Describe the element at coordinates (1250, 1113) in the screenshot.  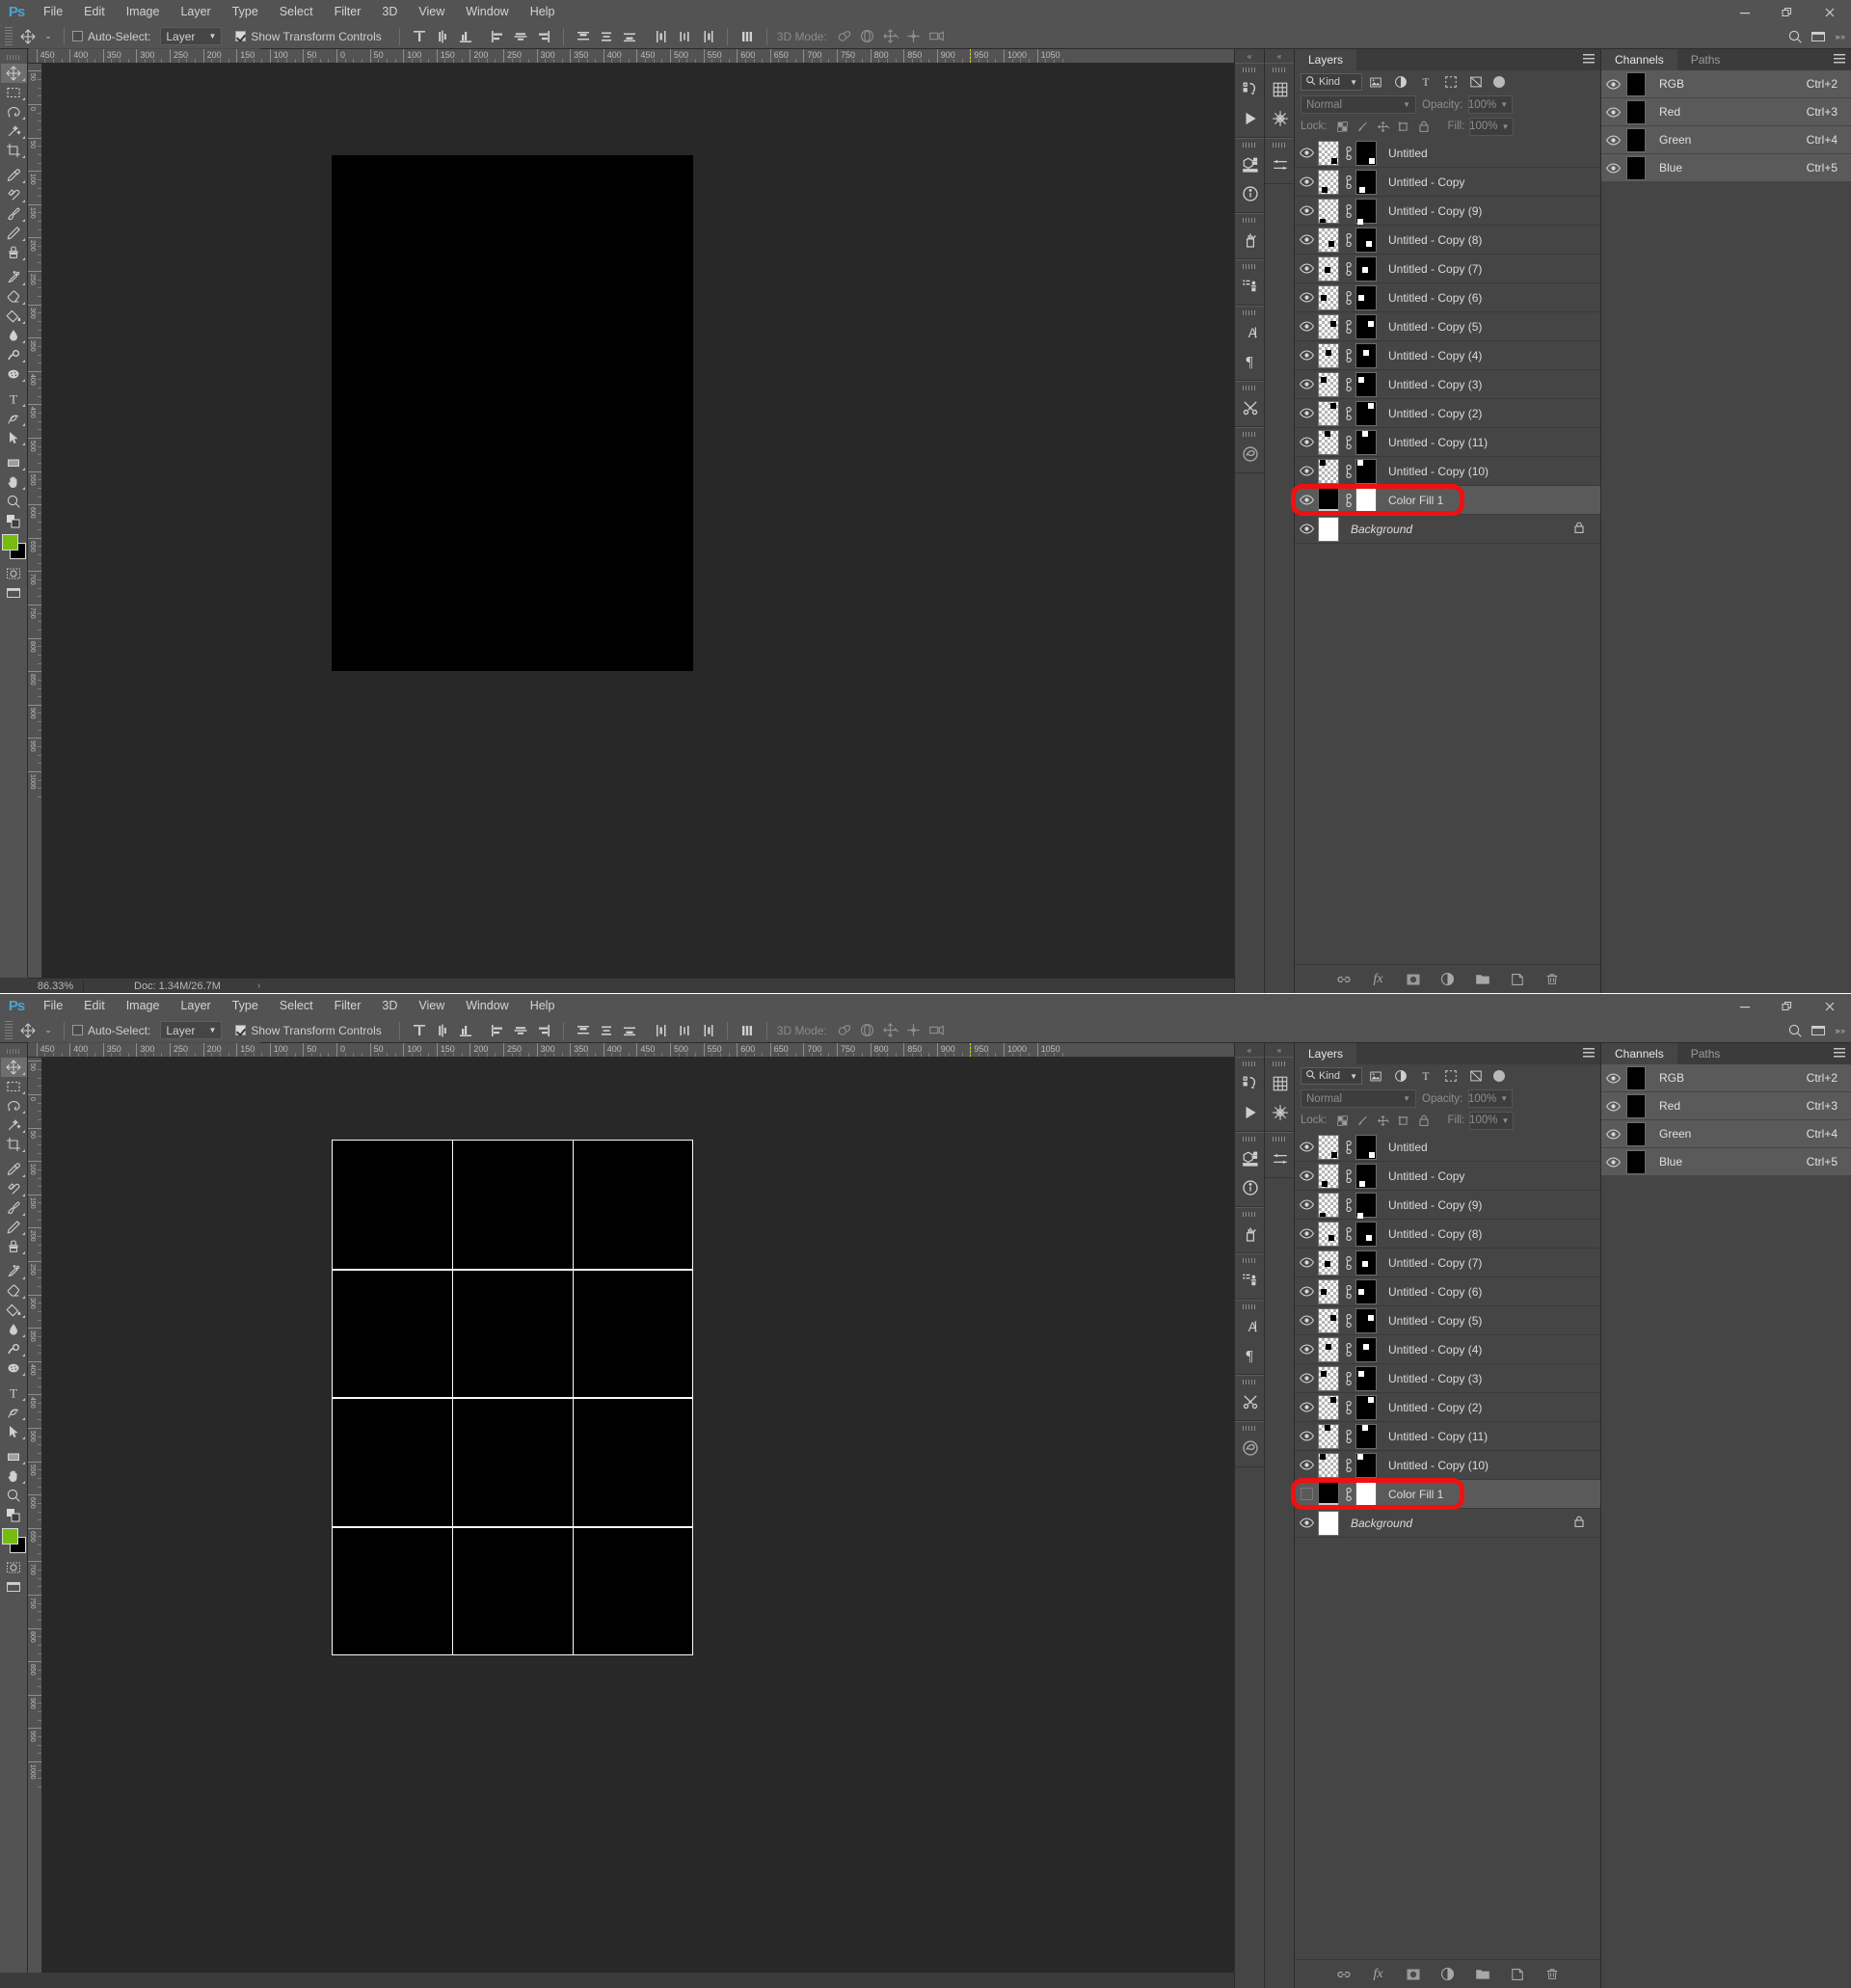
I see `actions-panel-icon` at that location.